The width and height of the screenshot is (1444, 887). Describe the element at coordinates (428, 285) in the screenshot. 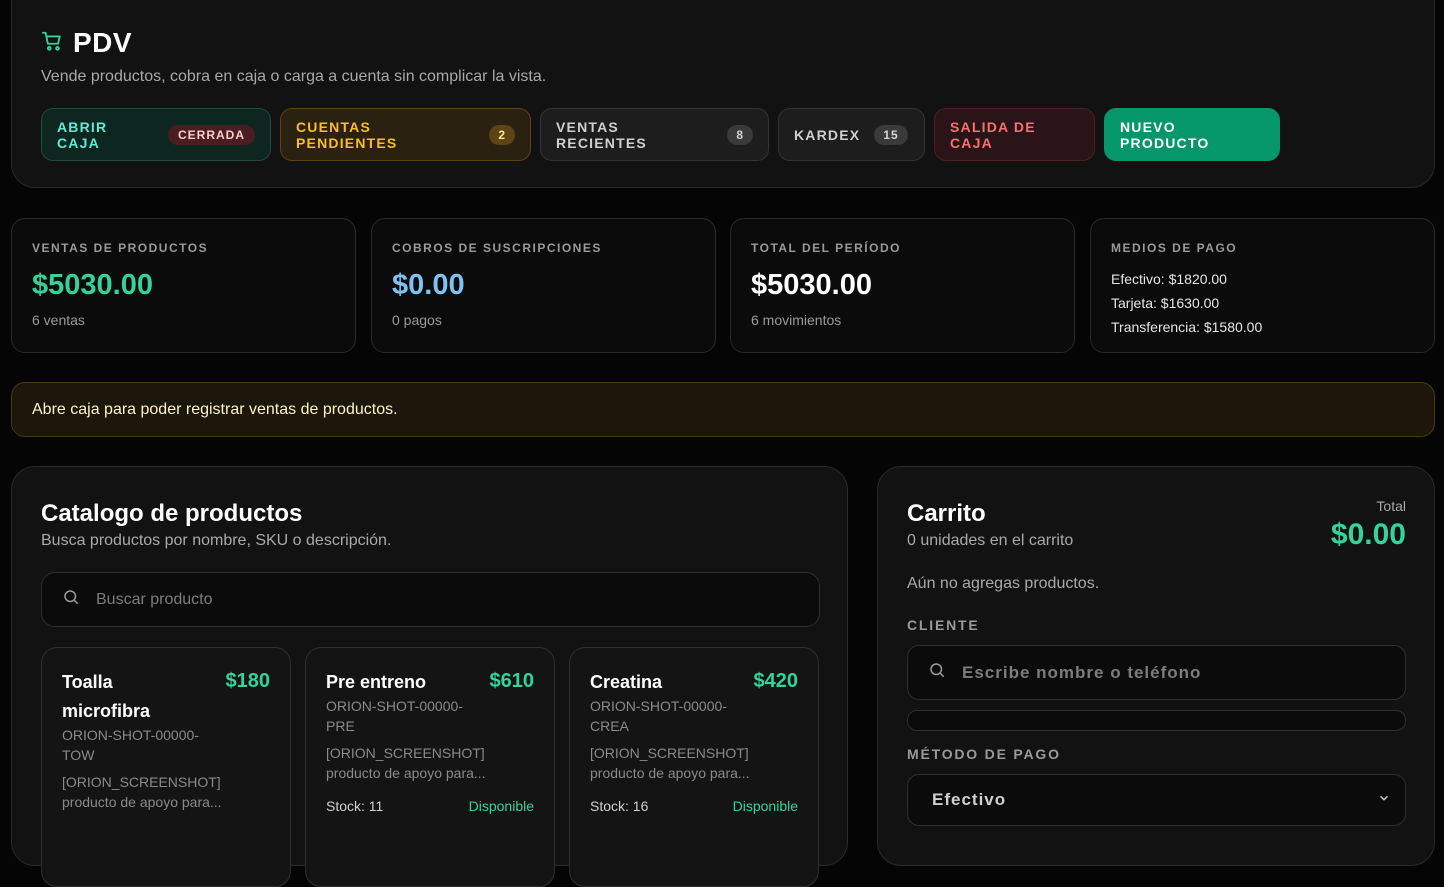

I see `stat-value: $0.00` at that location.